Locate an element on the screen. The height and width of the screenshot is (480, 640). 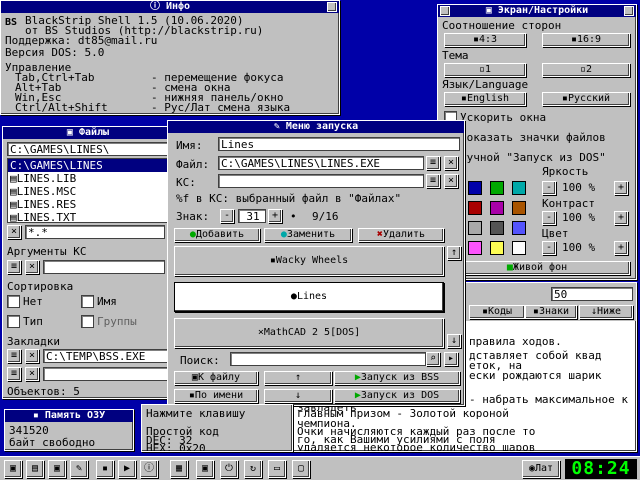
bookmark-input: C:\TEMP\BSS.EXE is located at coordinates (107, 356).